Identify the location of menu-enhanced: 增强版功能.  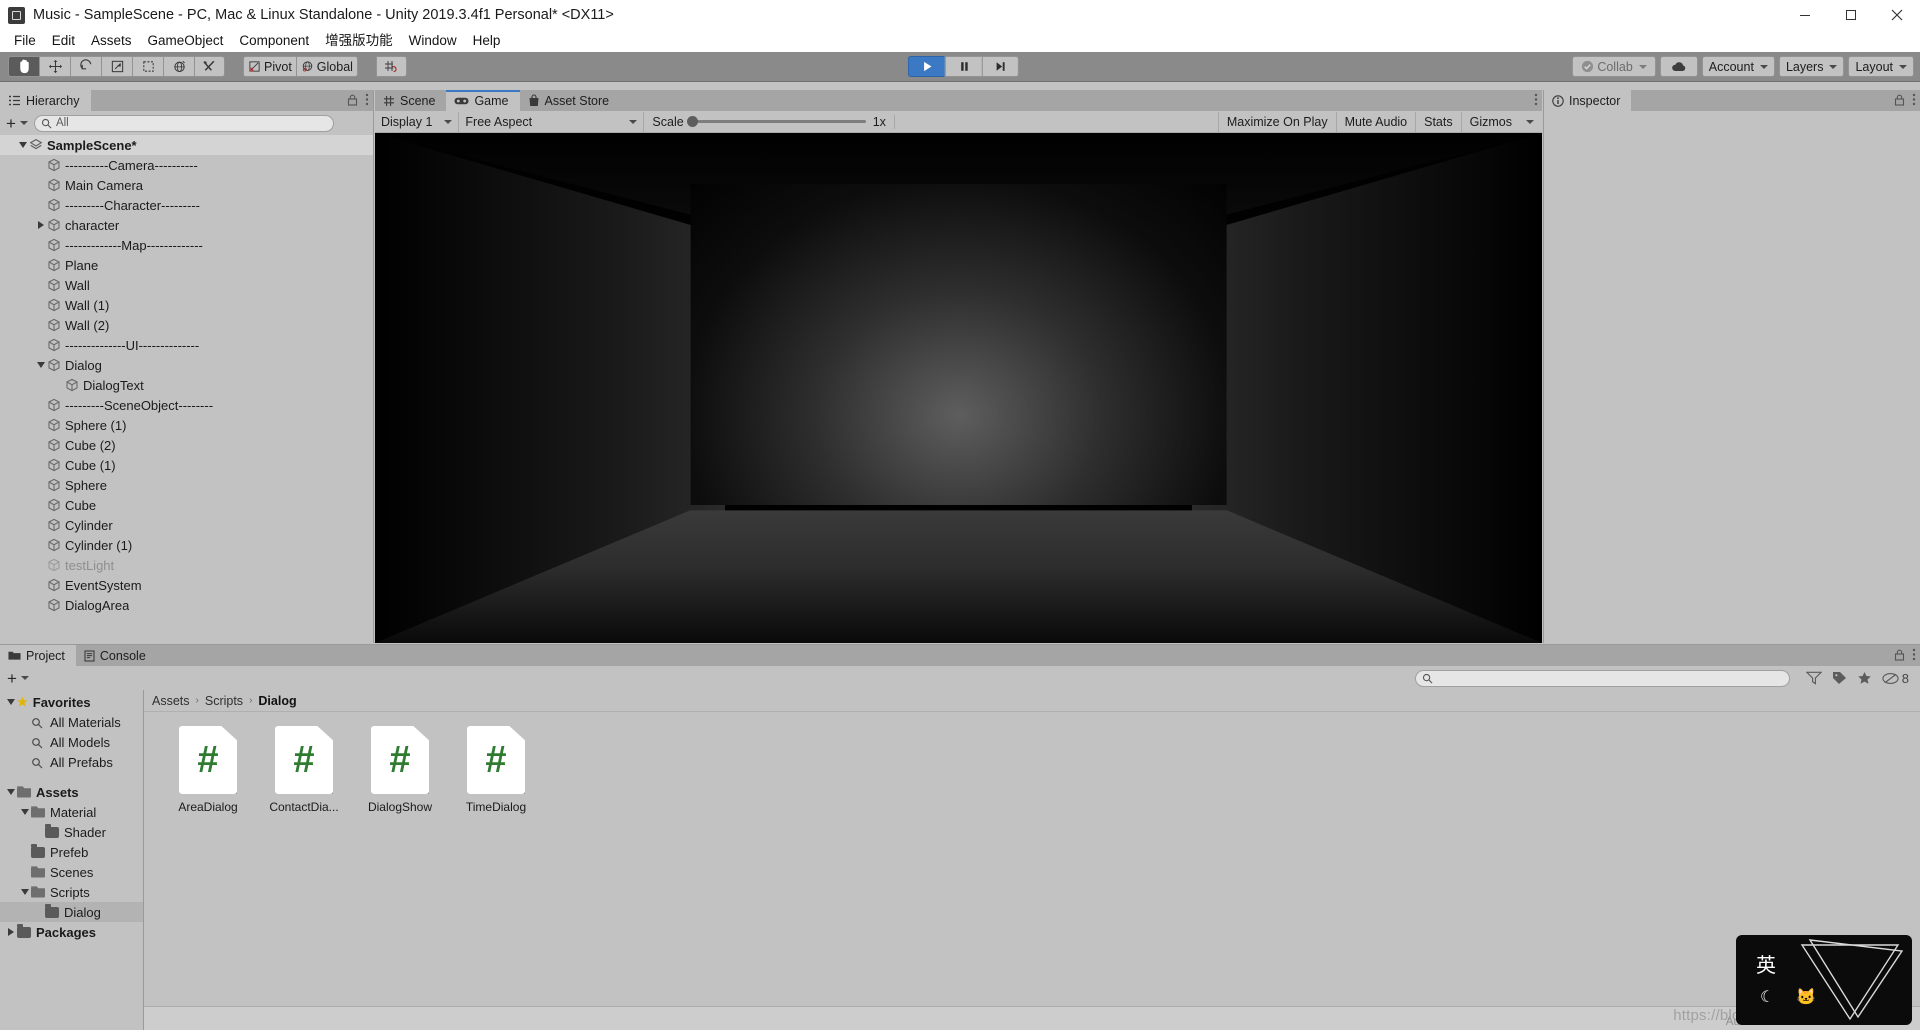
(359, 41).